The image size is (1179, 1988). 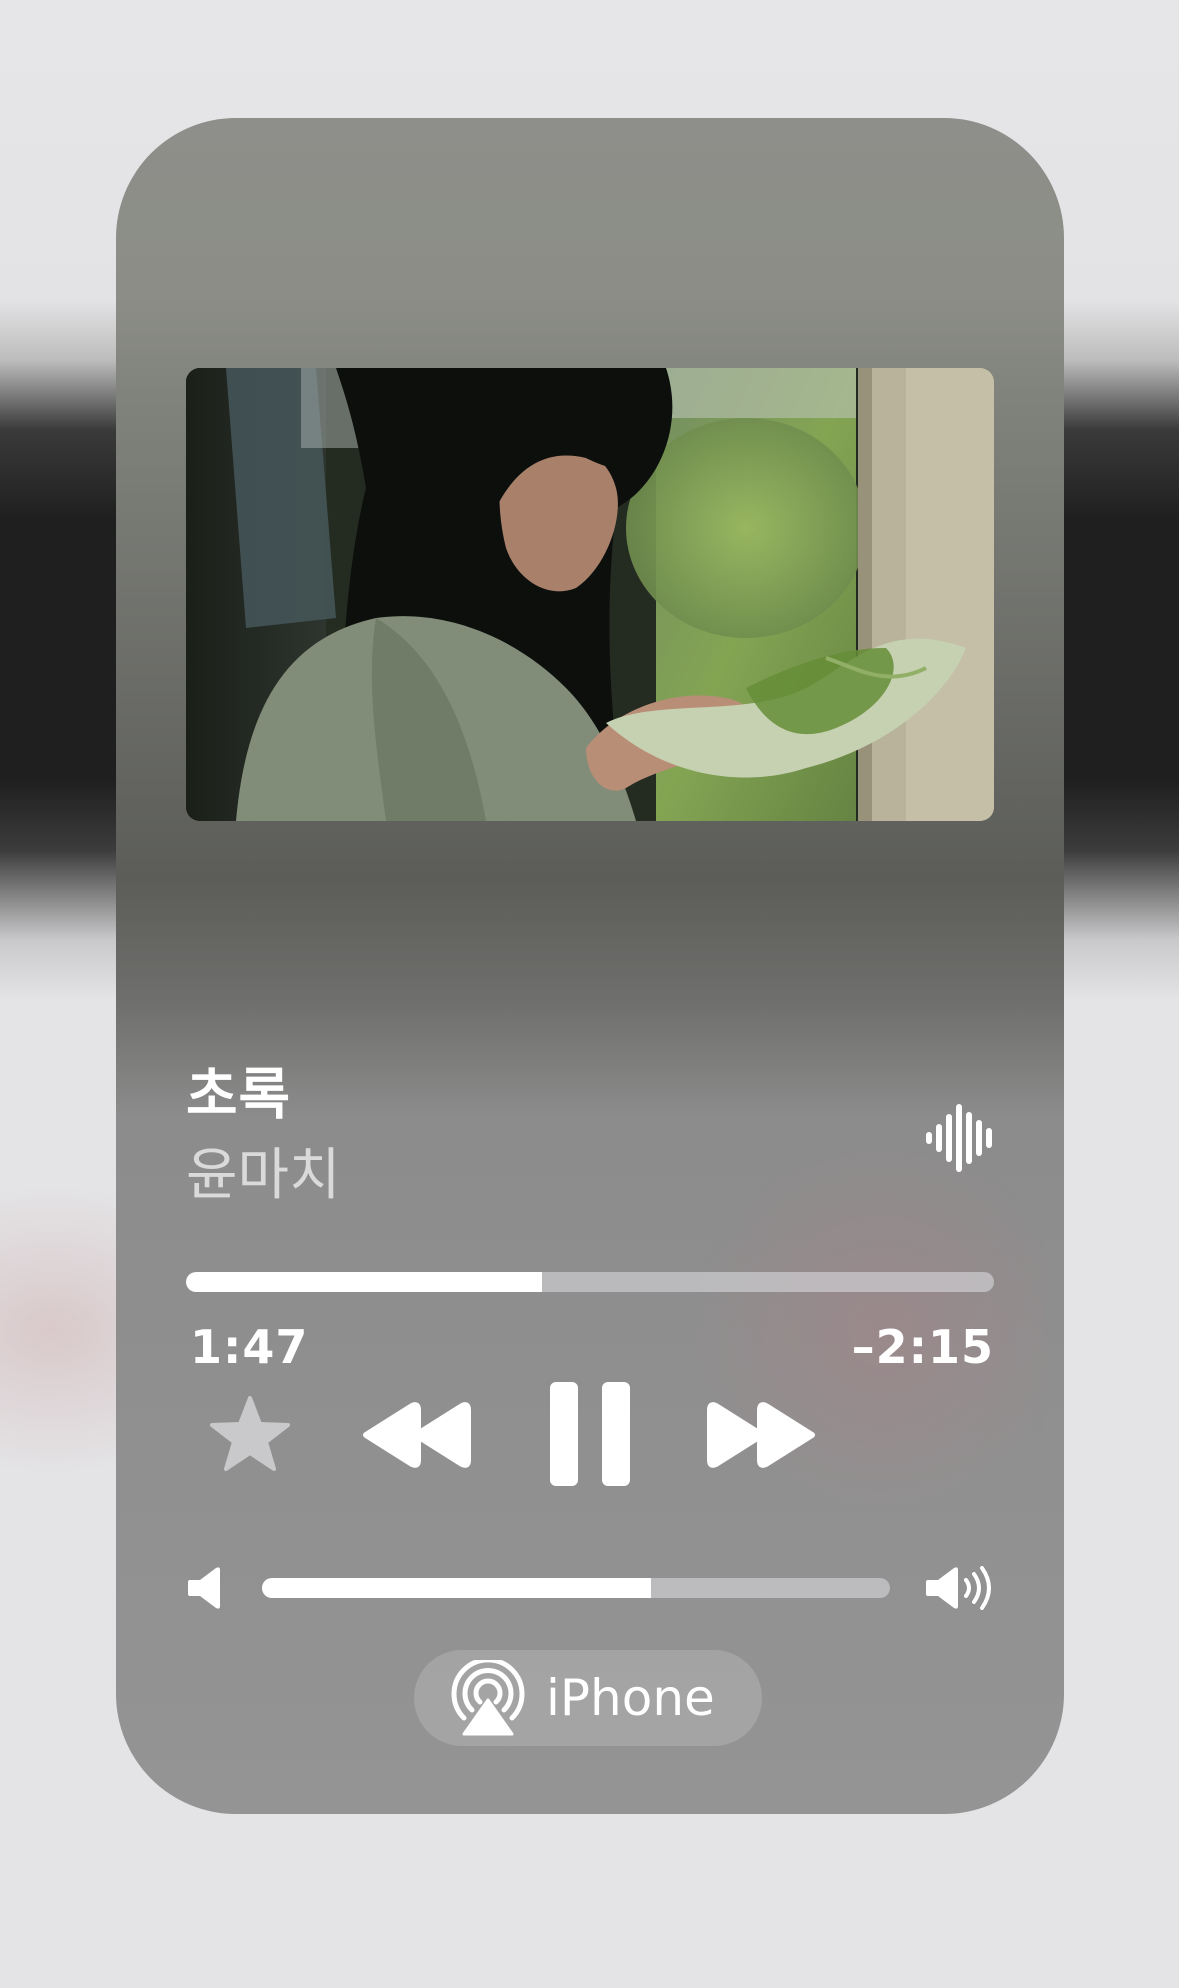 What do you see at coordinates (364, 1282) in the screenshot?
I see `progress-fill` at bounding box center [364, 1282].